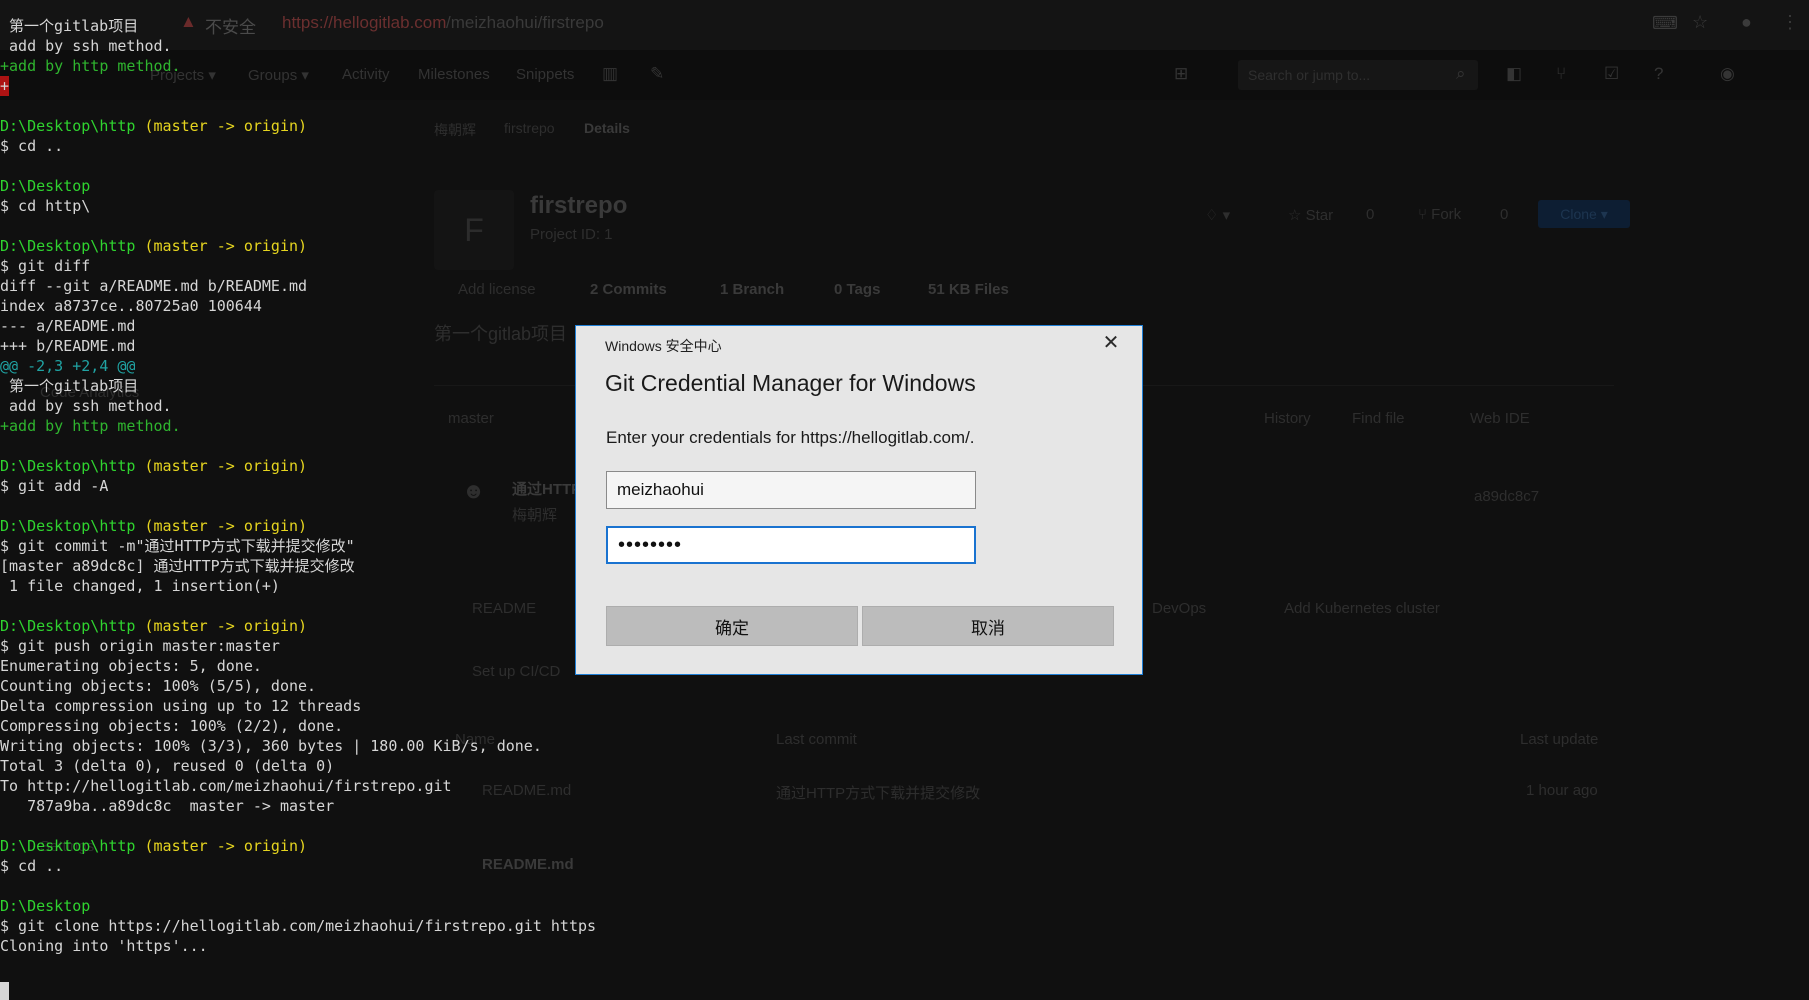 This screenshot has width=1809, height=1000. What do you see at coordinates (1561, 74) in the screenshot?
I see `merge-request-icon: ⑂` at bounding box center [1561, 74].